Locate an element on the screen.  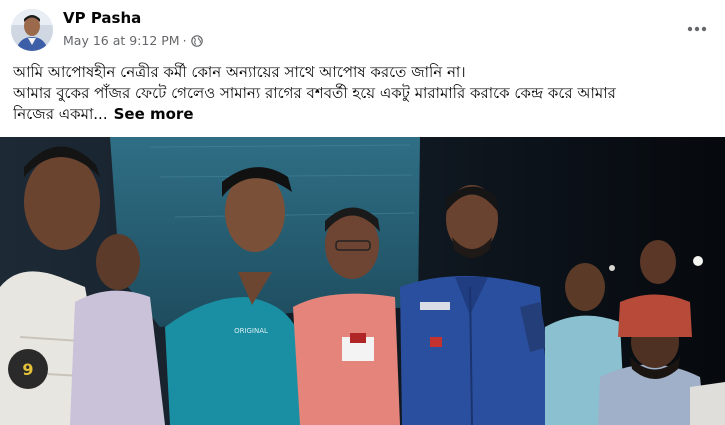
post-meta: May 16 at 9:12 PM · is located at coordinates (133, 40).